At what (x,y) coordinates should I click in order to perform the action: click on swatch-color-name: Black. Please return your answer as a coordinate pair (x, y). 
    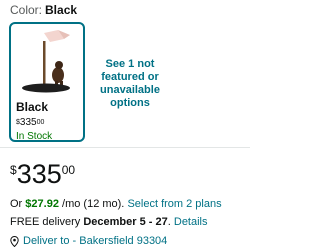
    Looking at the image, I should click on (32, 107).